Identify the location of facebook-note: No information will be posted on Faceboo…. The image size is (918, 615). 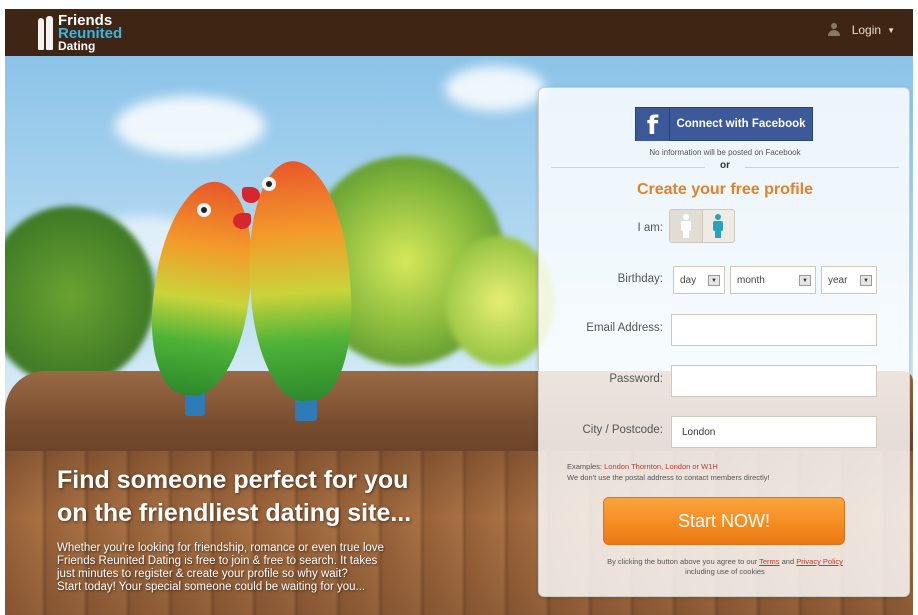
(725, 152).